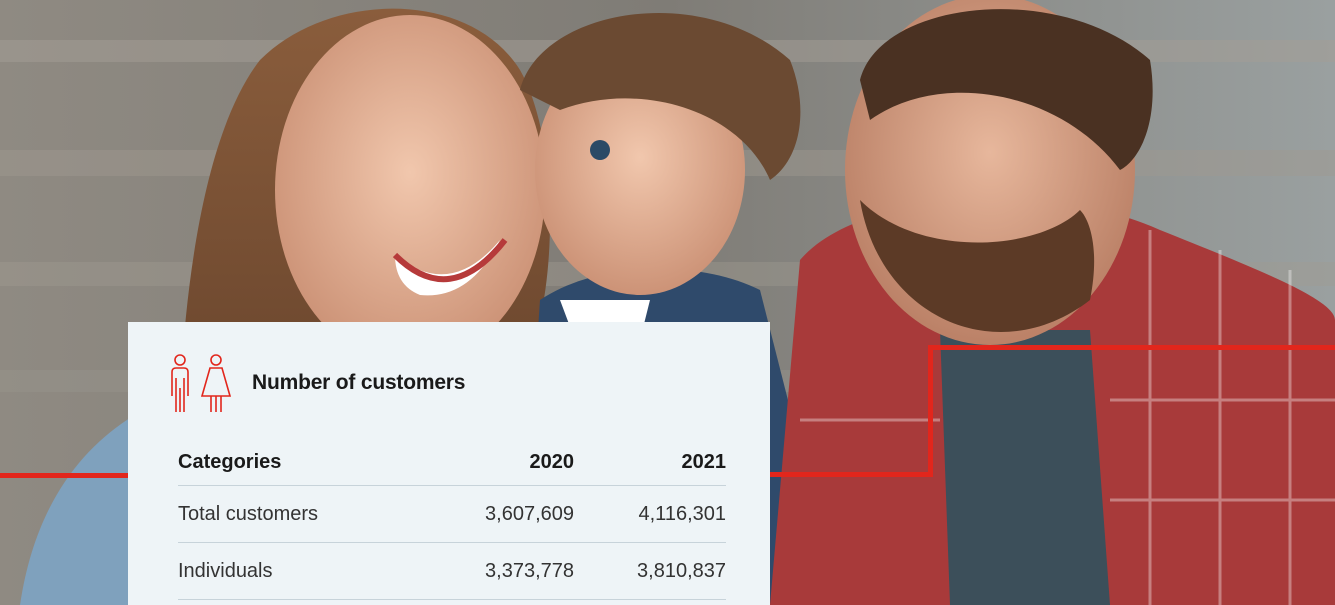 This screenshot has width=1335, height=605. Describe the element at coordinates (506, 462) in the screenshot. I see `column-header-2020: 2020` at that location.